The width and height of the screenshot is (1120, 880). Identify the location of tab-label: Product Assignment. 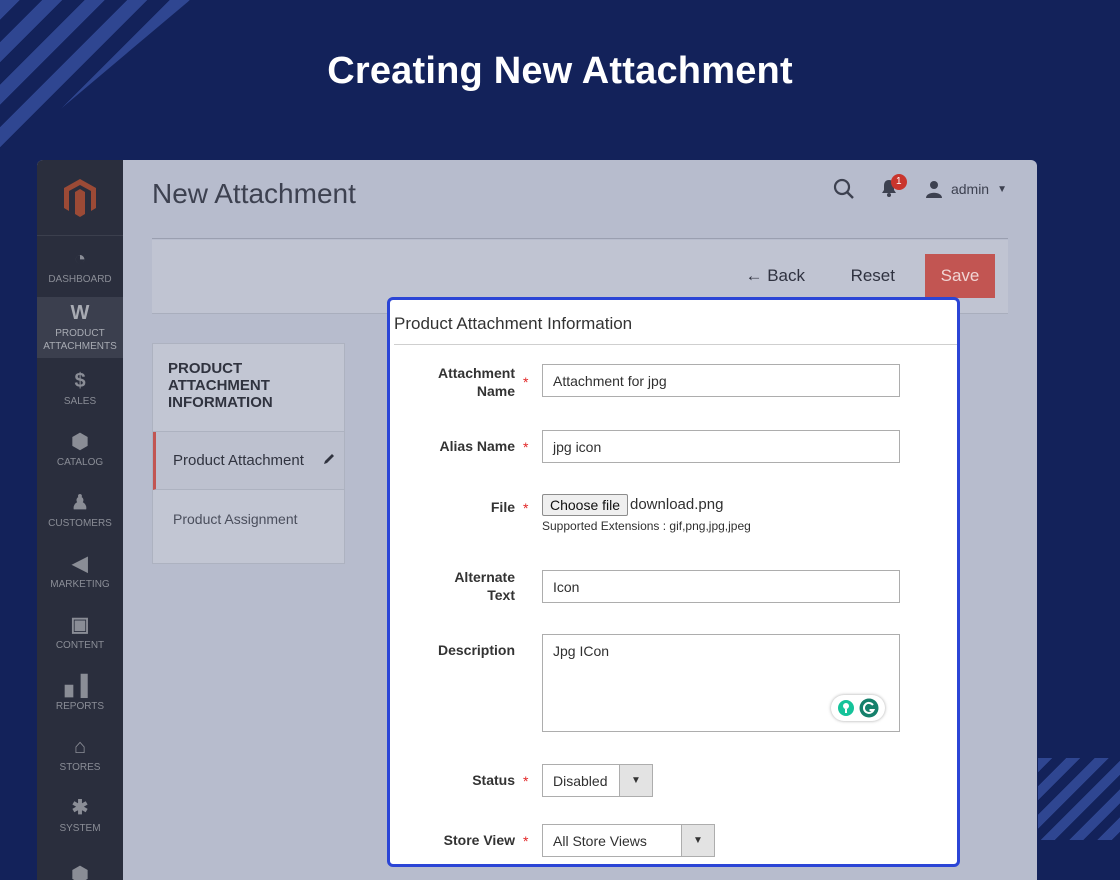
(235, 519).